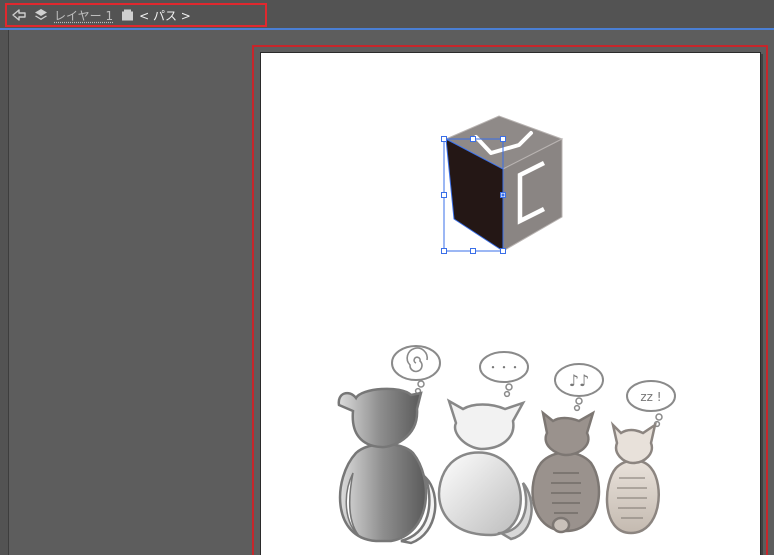 This screenshot has height=555, width=774. Describe the element at coordinates (473, 139) in the screenshot. I see `resize-handle-top` at that location.